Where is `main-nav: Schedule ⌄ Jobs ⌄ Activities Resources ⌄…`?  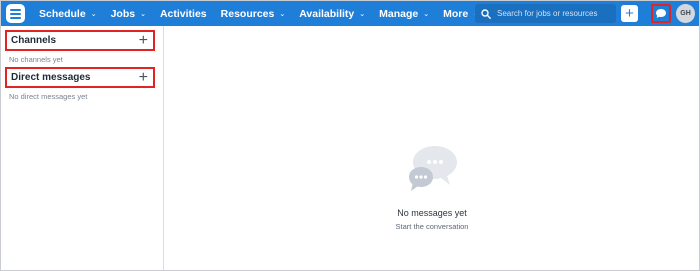
main-nav: Schedule ⌄ Jobs ⌄ Activities Resources ⌄… is located at coordinates (266, 13).